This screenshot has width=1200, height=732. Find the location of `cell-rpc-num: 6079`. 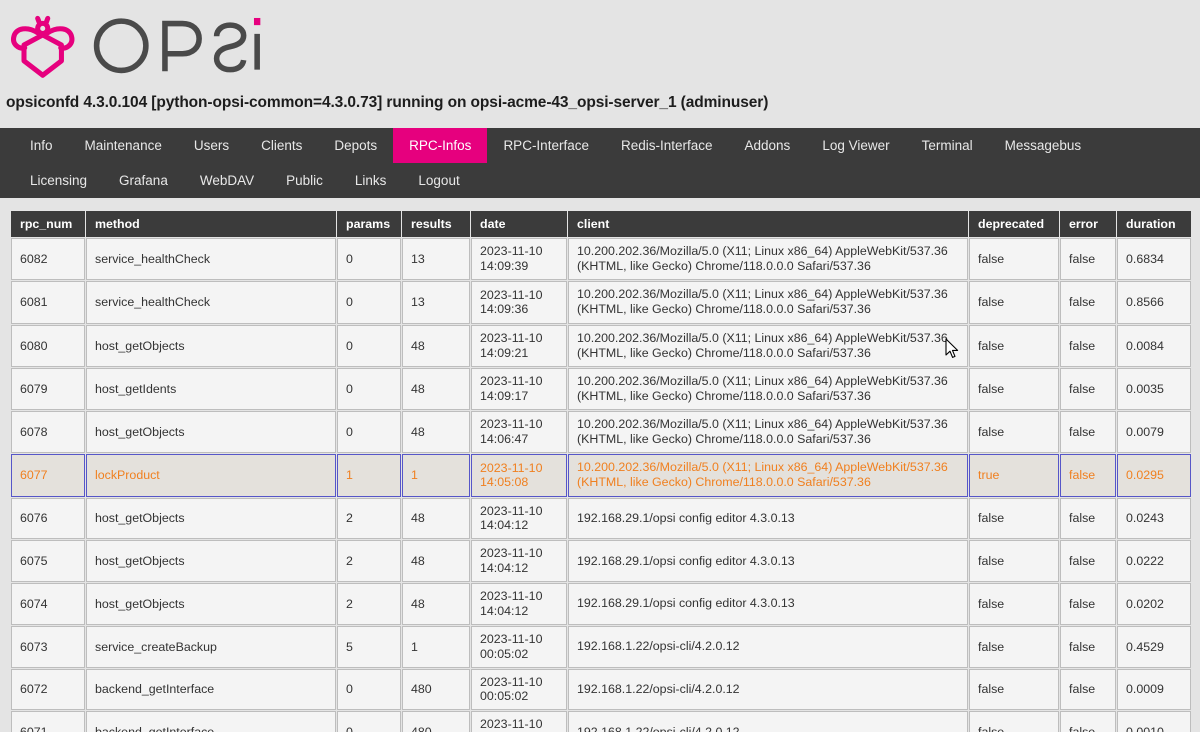

cell-rpc-num: 6079 is located at coordinates (48, 388).